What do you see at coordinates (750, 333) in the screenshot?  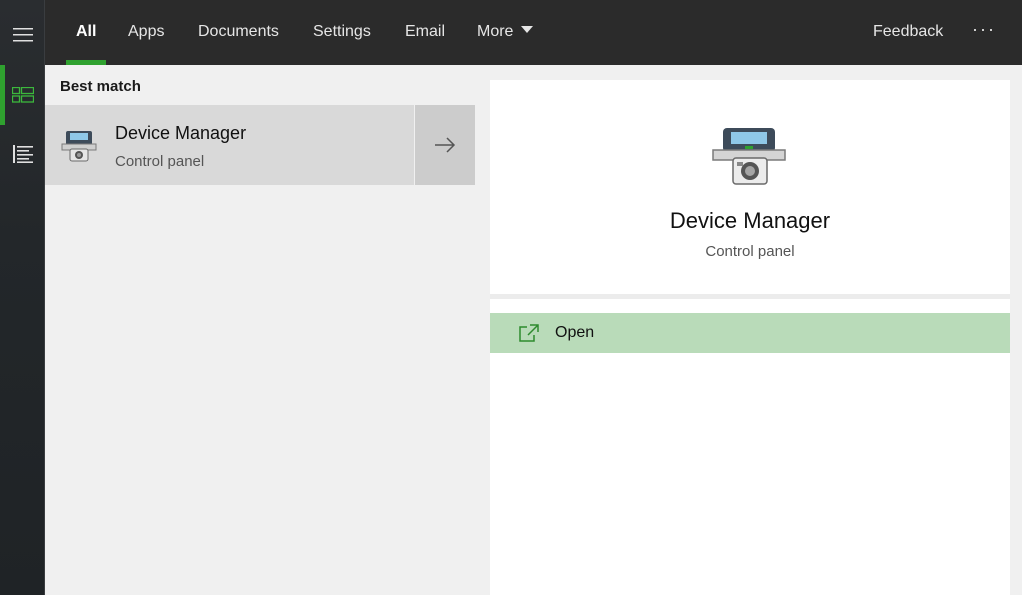 I see `open-action-button: Open` at bounding box center [750, 333].